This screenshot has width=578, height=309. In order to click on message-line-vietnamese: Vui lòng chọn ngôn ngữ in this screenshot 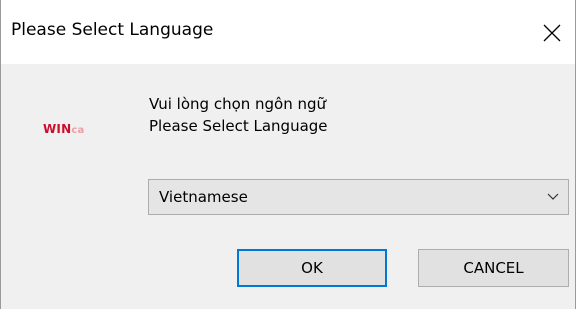, I will do `click(238, 104)`.